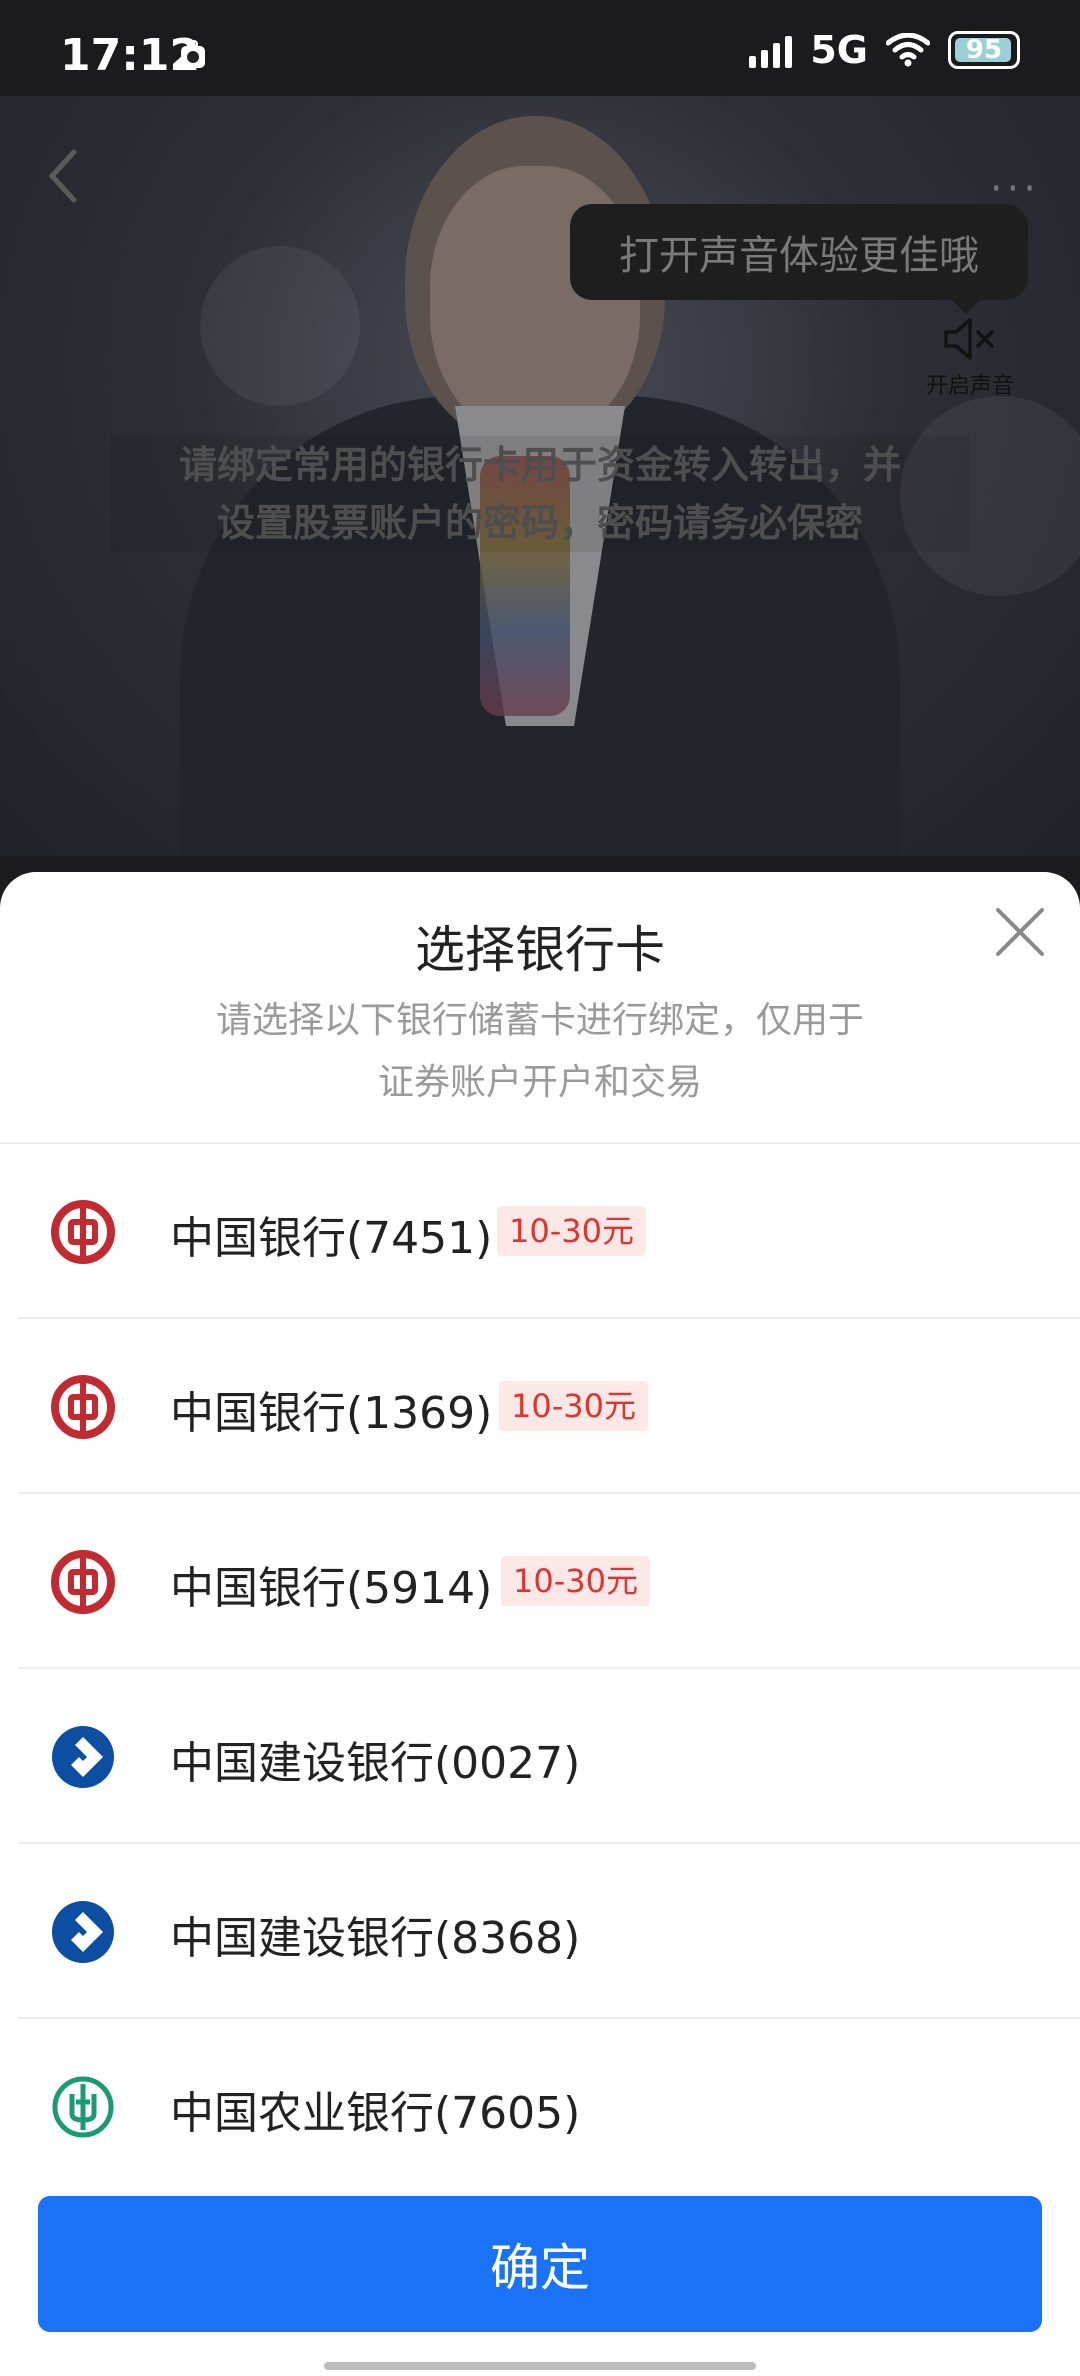  I want to click on bank-card-name: 中国建设银行(8368), so click(375, 1938).